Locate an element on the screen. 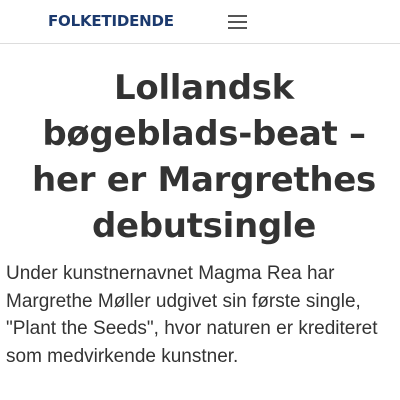 The image size is (400, 400). site-logo: FOLKETIDENDE is located at coordinates (111, 21).